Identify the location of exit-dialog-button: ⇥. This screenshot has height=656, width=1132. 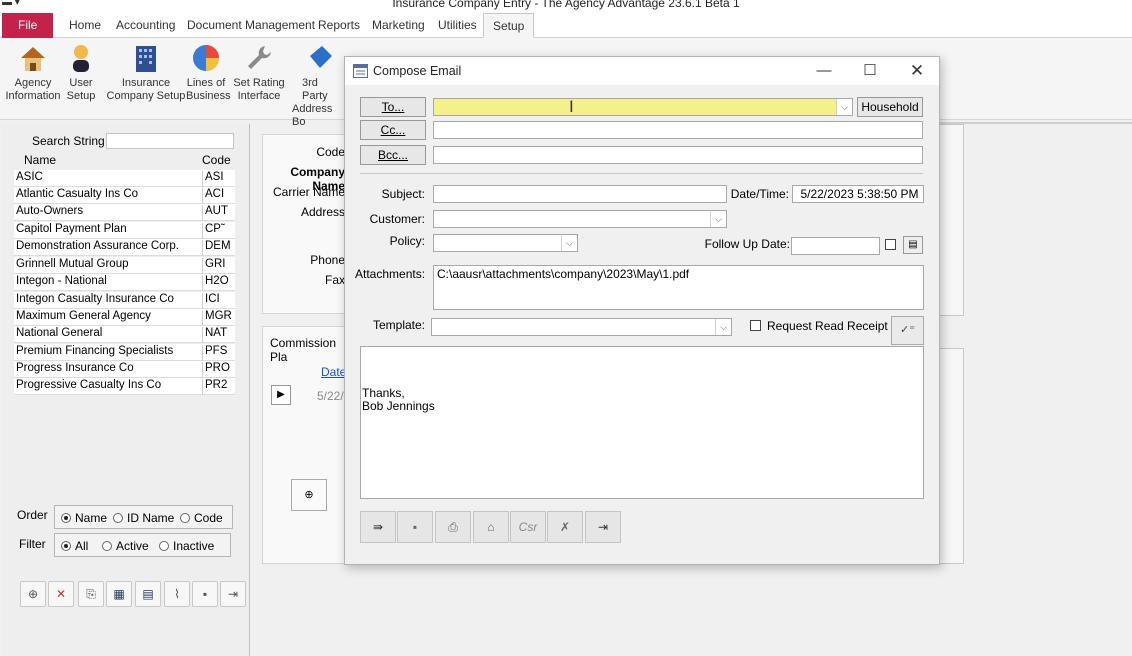
(603, 527).